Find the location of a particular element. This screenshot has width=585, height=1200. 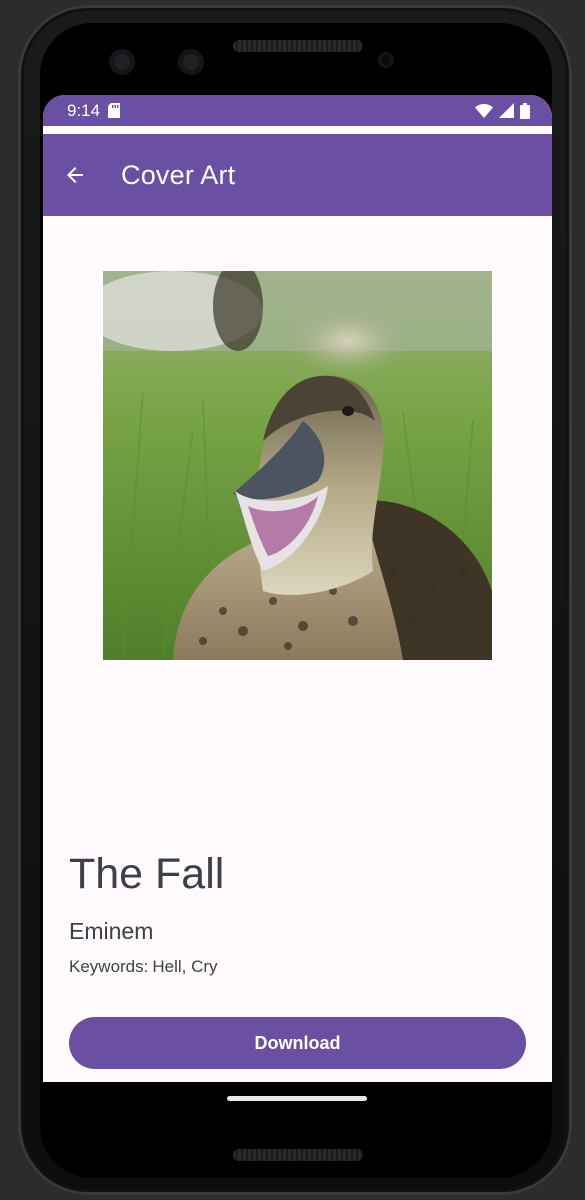

status-gap is located at coordinates (297, 130).